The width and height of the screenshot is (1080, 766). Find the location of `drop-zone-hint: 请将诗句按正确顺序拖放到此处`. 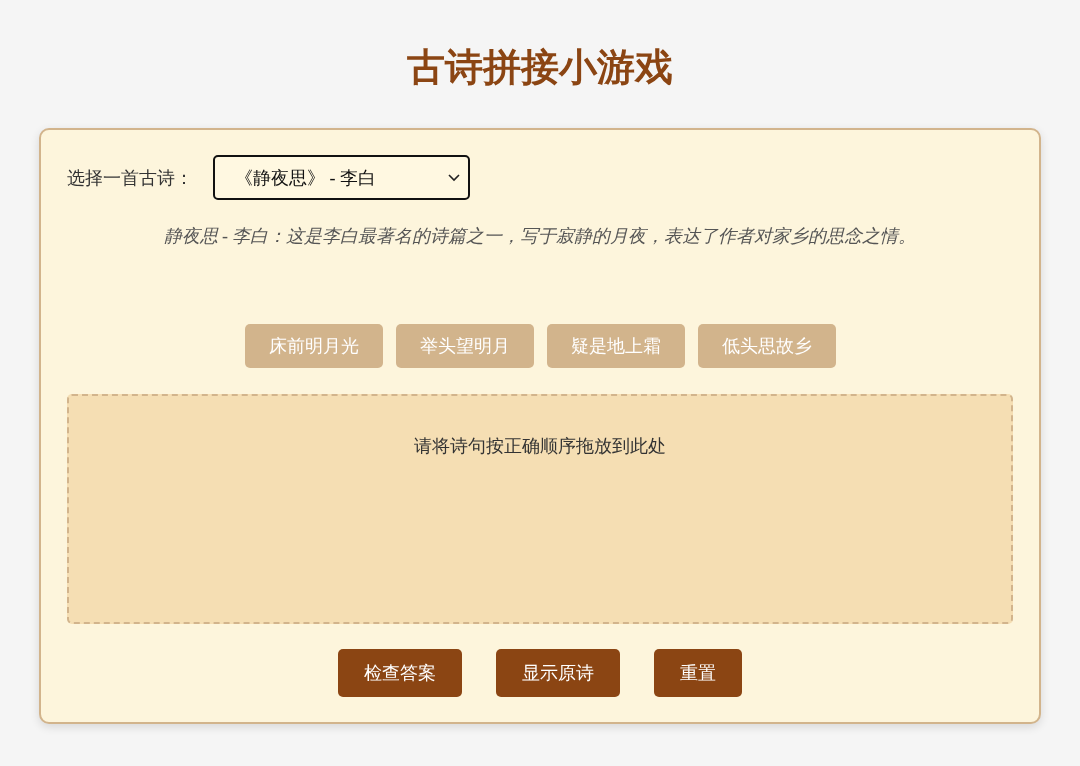

drop-zone-hint: 请将诗句按正确顺序拖放到此处 is located at coordinates (540, 446).